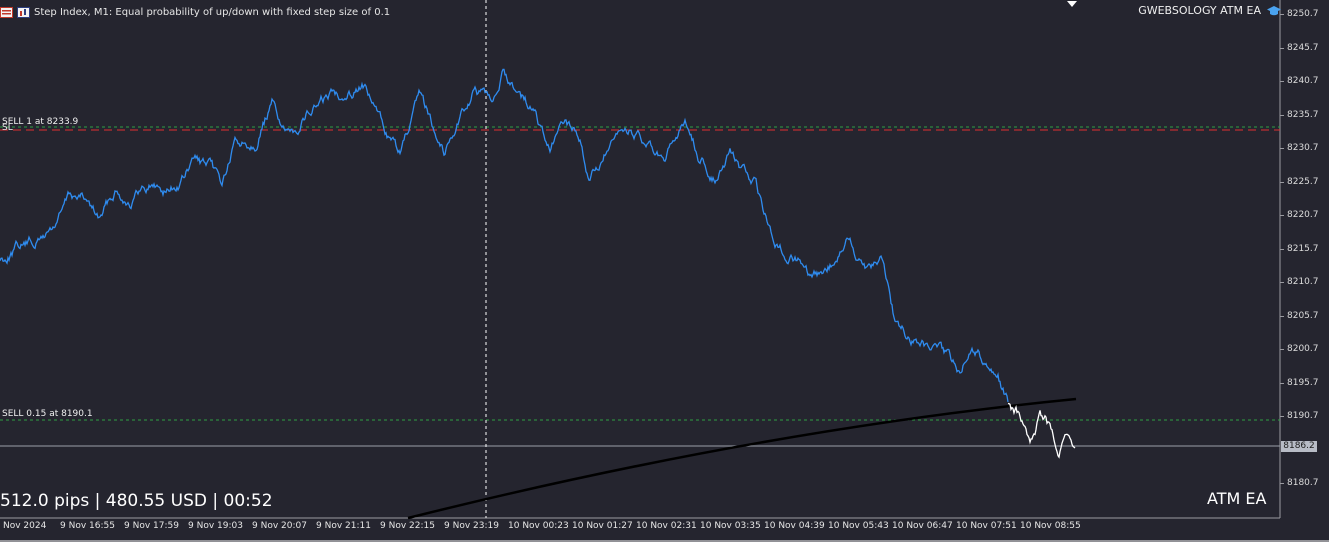 This screenshot has height=542, width=1329. What do you see at coordinates (1303, 282) in the screenshot?
I see `price-tick-label: 8210.7` at bounding box center [1303, 282].